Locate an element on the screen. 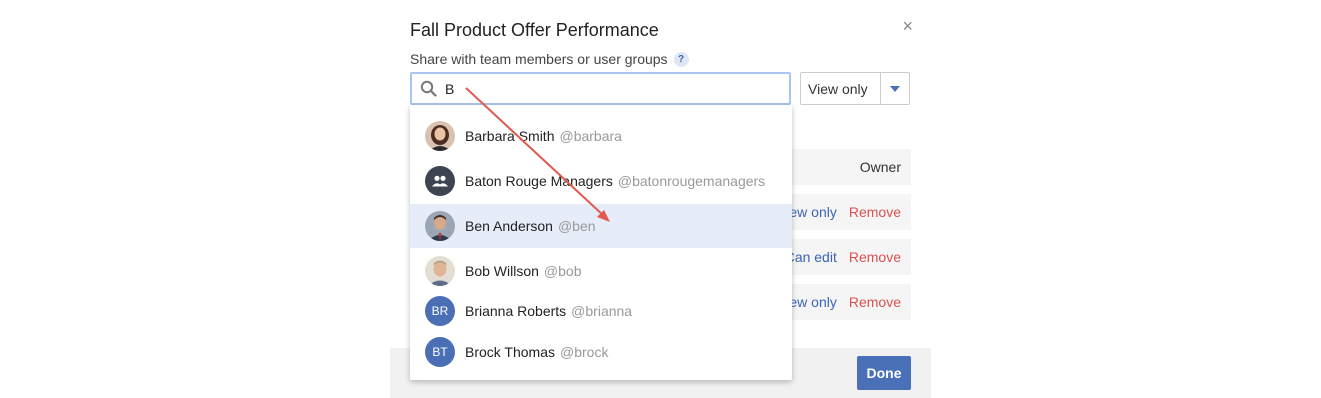  search-icon is located at coordinates (428, 88).